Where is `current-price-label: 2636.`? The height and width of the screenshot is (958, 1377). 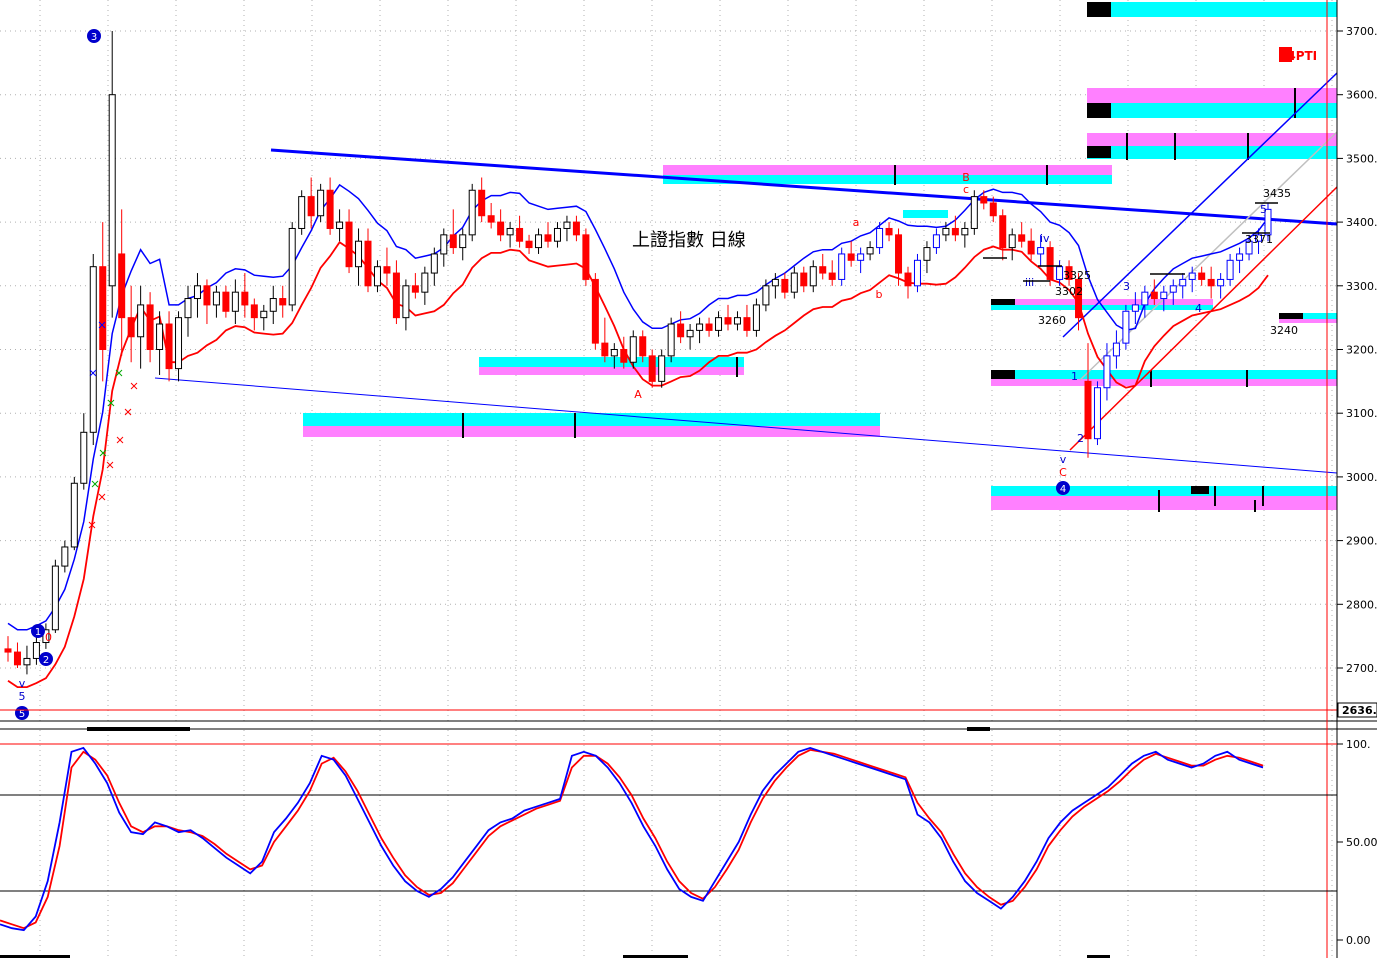 current-price-label: 2636. is located at coordinates (1359, 710).